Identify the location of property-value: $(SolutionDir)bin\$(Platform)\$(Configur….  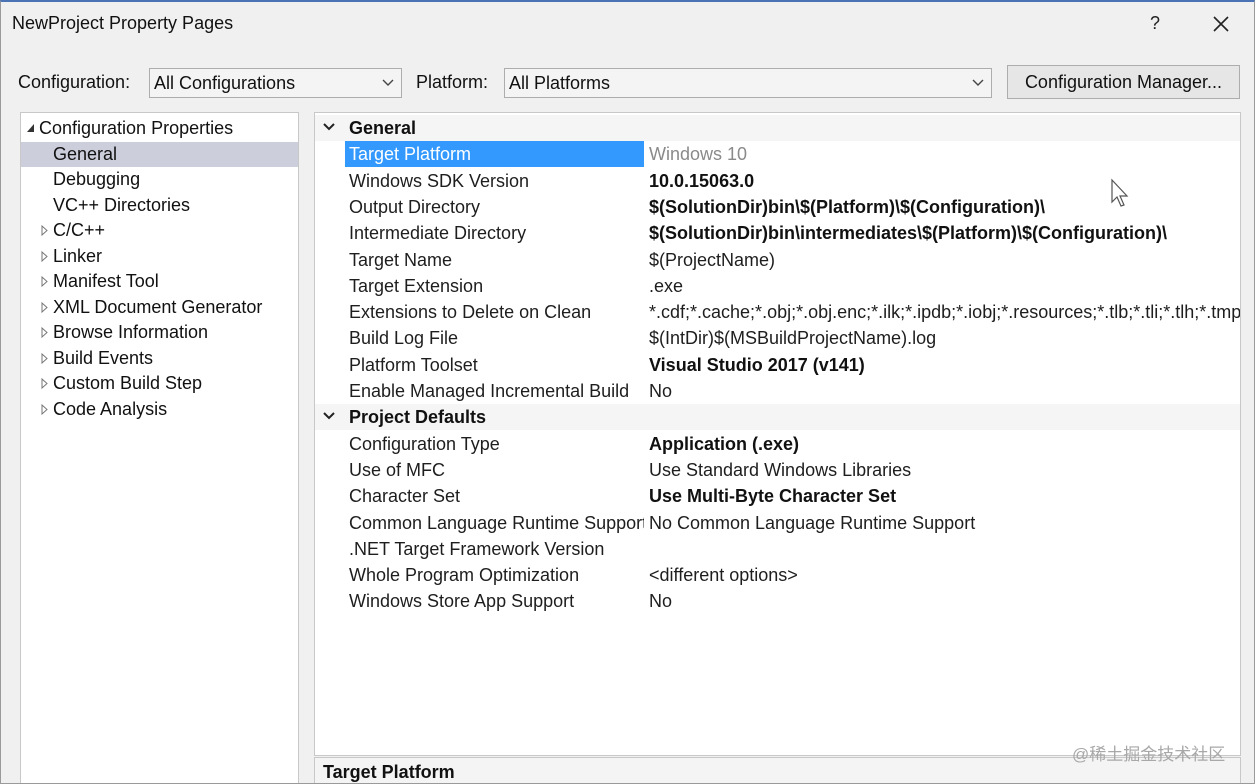
(944, 207).